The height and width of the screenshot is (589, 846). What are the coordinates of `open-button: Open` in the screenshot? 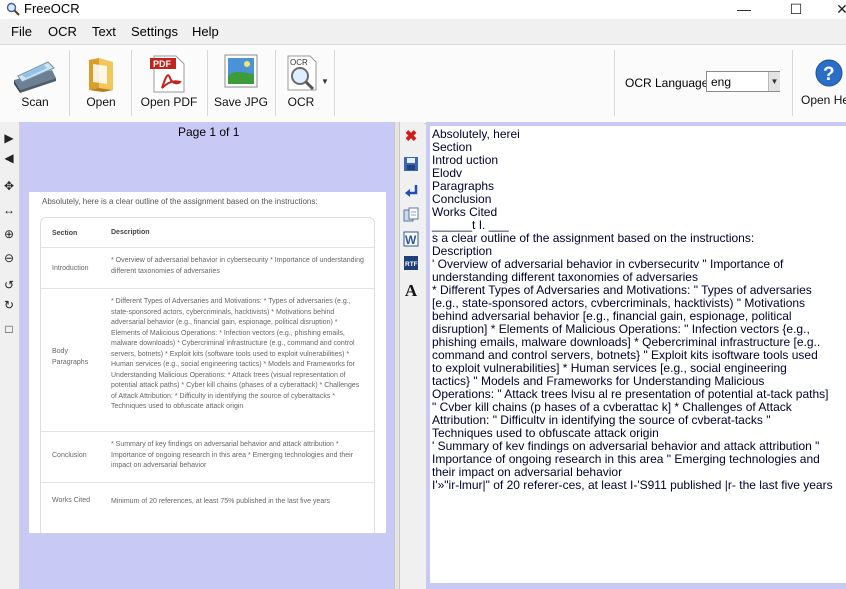 It's located at (101, 84).